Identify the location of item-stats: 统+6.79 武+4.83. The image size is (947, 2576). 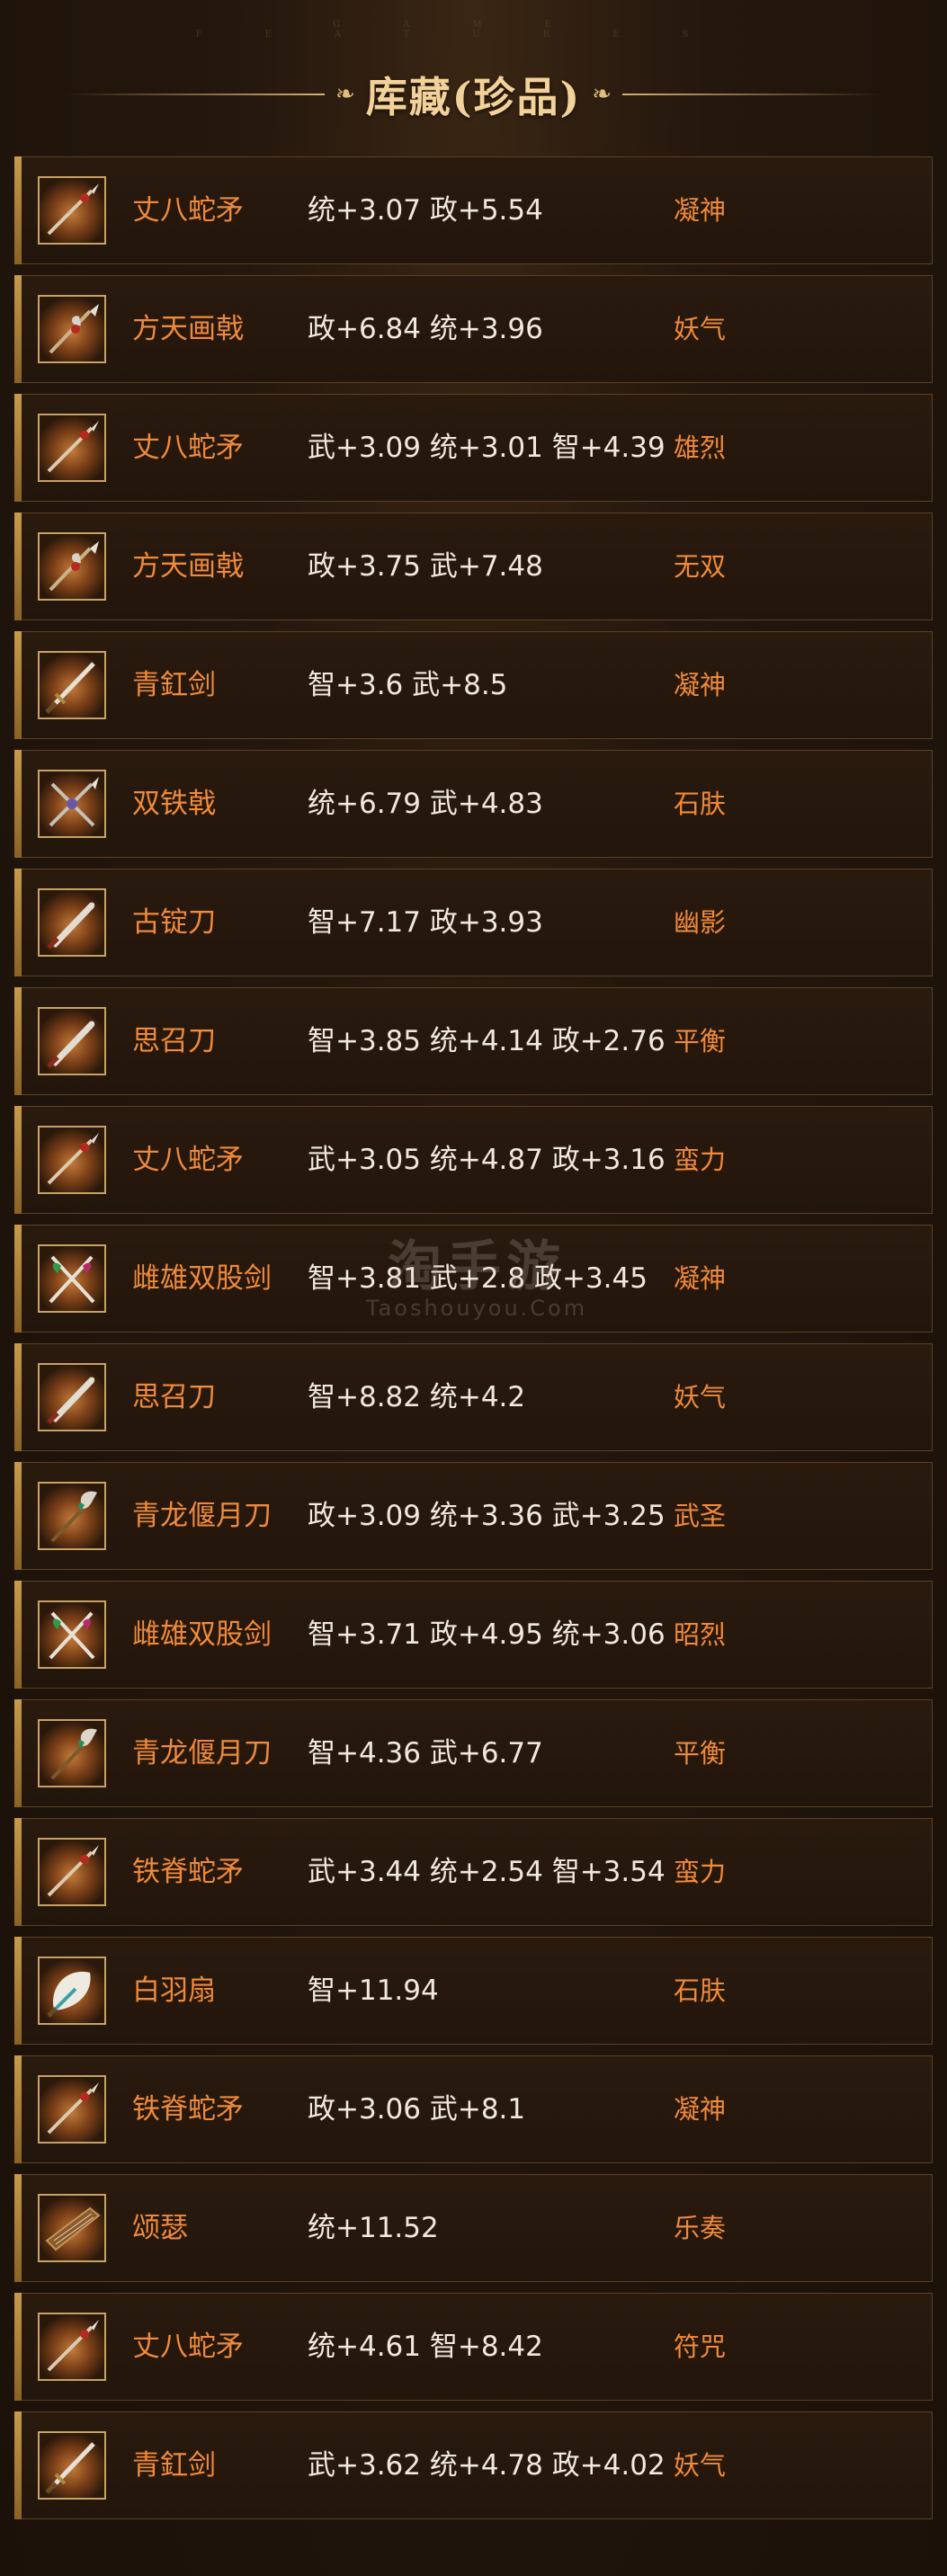
(425, 804).